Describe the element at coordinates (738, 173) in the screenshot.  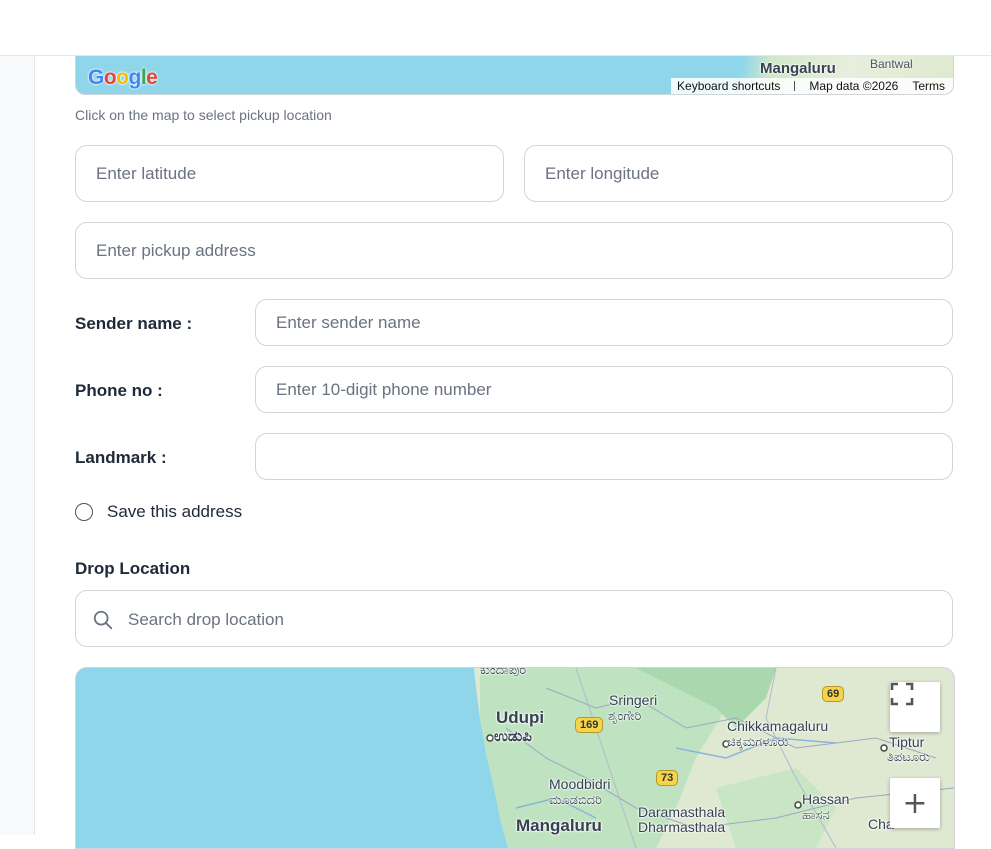
I see `longitude-input` at that location.